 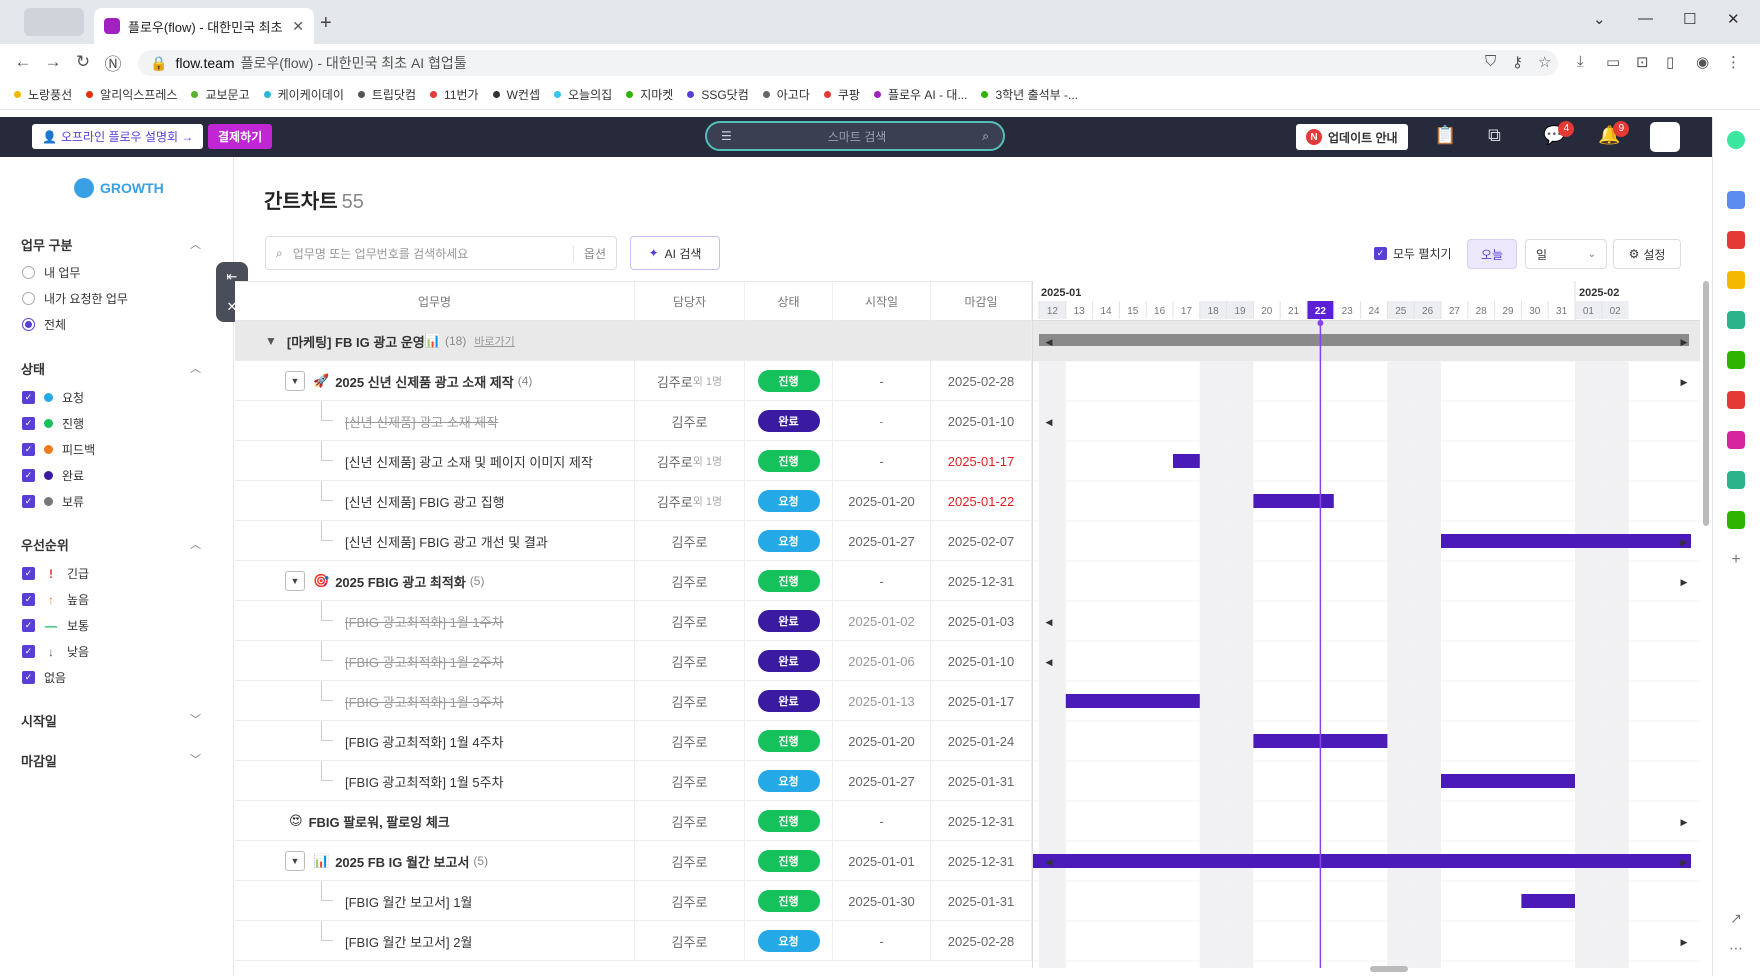 I want to click on horizontal-scrollbar, so click(x=1389, y=969).